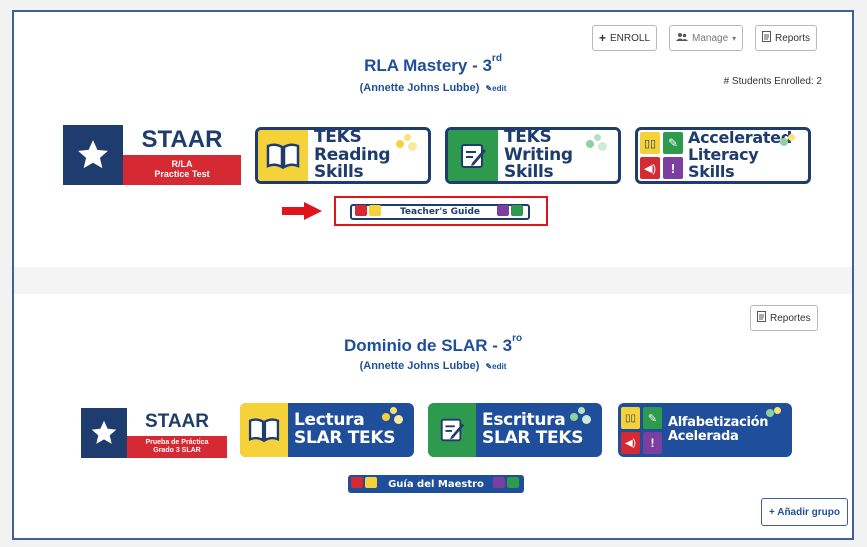 This screenshot has width=867, height=547. What do you see at coordinates (710, 38) in the screenshot?
I see `manage-label: Manage` at bounding box center [710, 38].